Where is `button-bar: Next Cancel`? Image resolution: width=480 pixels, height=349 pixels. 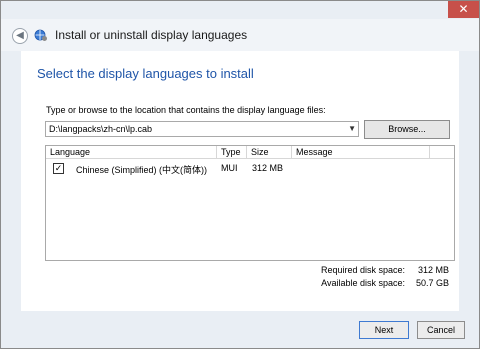
button-bar: Next Cancel is located at coordinates (240, 330).